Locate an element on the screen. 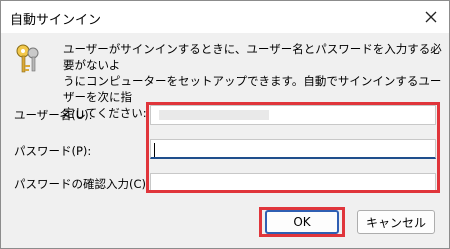  close-icon is located at coordinates (431, 17).